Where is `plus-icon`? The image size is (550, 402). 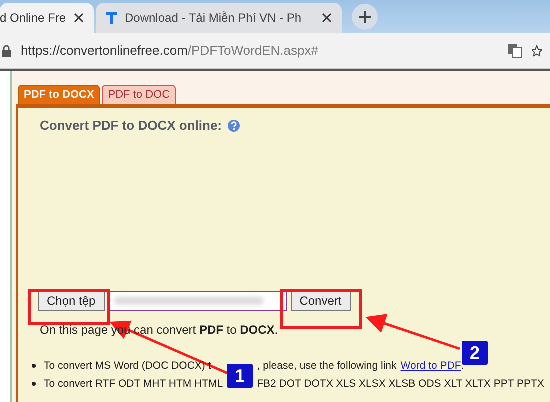
plus-icon is located at coordinates (365, 17).